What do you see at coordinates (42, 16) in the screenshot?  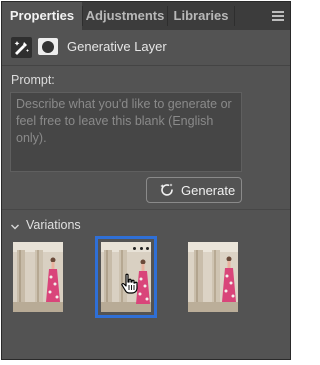 I see `tab-properties: Properties` at bounding box center [42, 16].